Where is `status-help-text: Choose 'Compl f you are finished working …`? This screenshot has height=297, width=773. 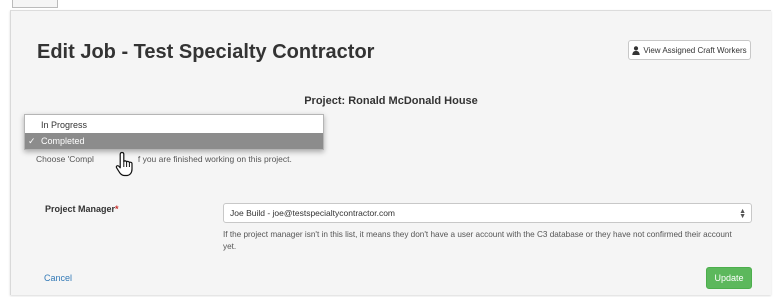 status-help-text: Choose 'Compl f you are finished working … is located at coordinates (164, 159).